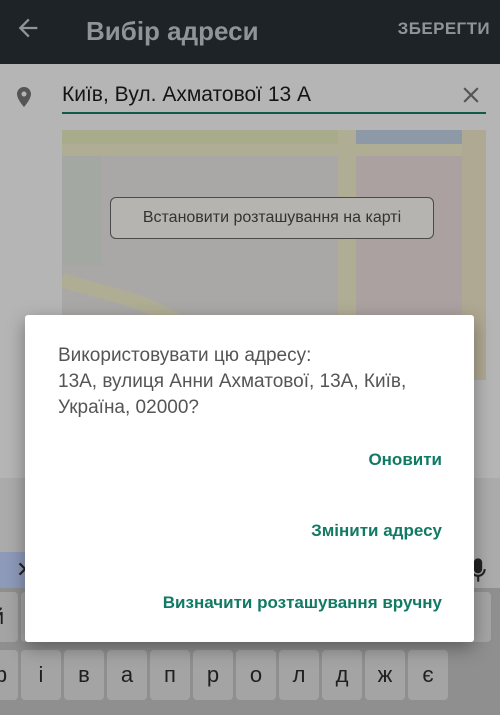 Image resolution: width=500 pixels, height=715 pixels. I want to click on location-pin-icon, so click(24, 97).